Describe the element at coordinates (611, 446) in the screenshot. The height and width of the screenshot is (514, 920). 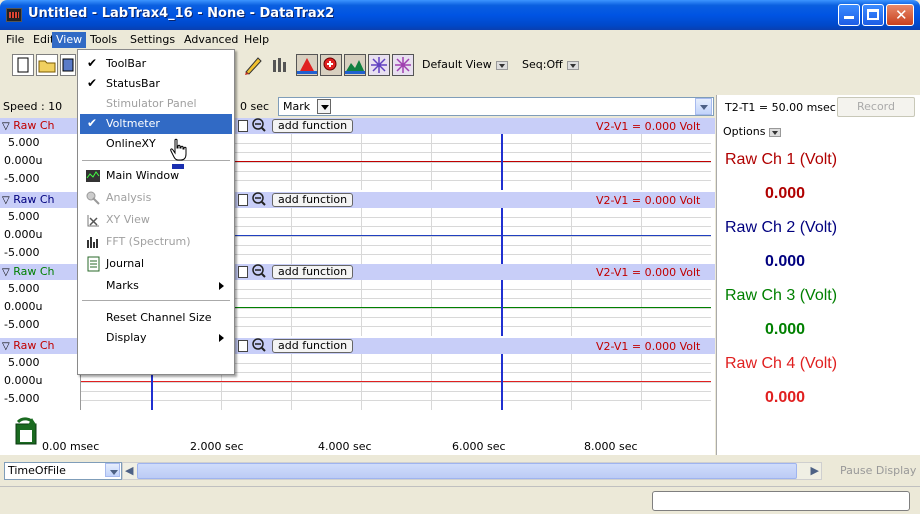
I see `timeline-label-4: 8.000 sec` at that location.